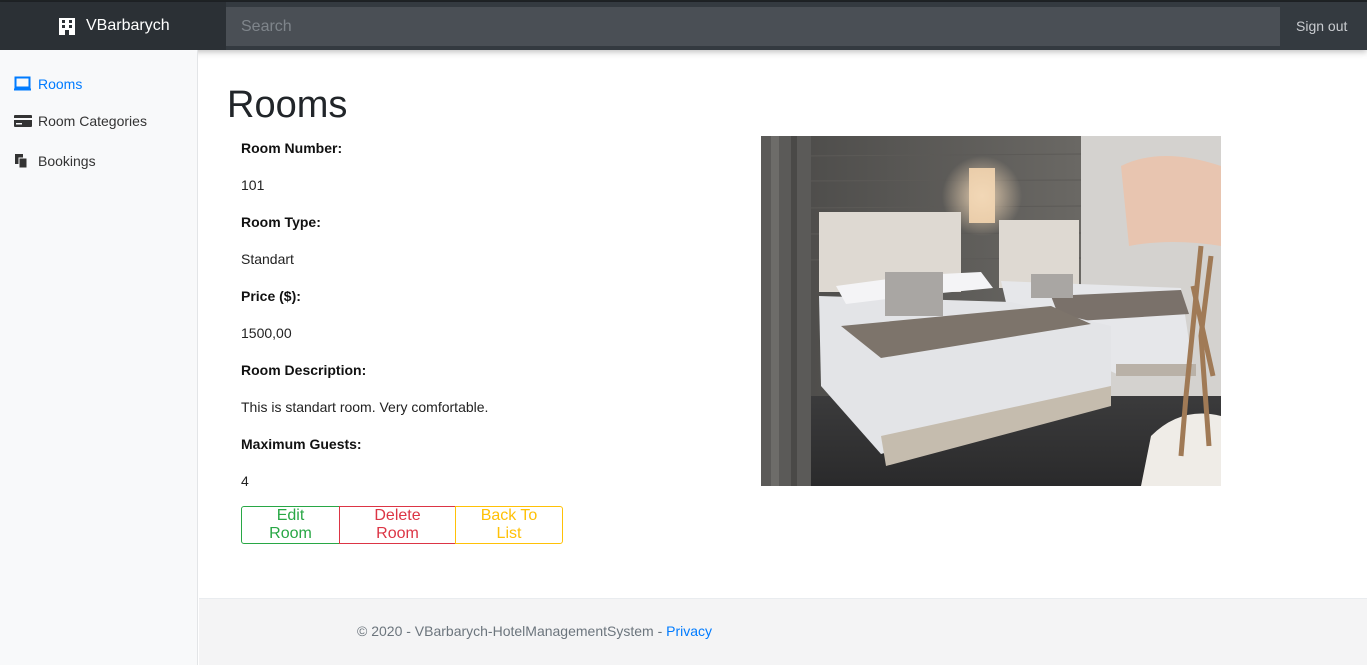  I want to click on monitor-icon, so click(23, 84).